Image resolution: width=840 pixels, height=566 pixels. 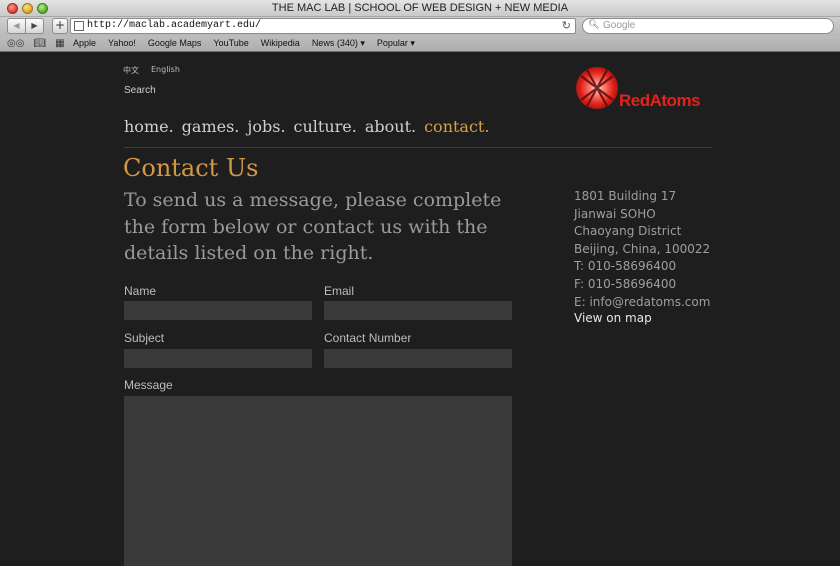 I want to click on name-field, so click(x=218, y=310).